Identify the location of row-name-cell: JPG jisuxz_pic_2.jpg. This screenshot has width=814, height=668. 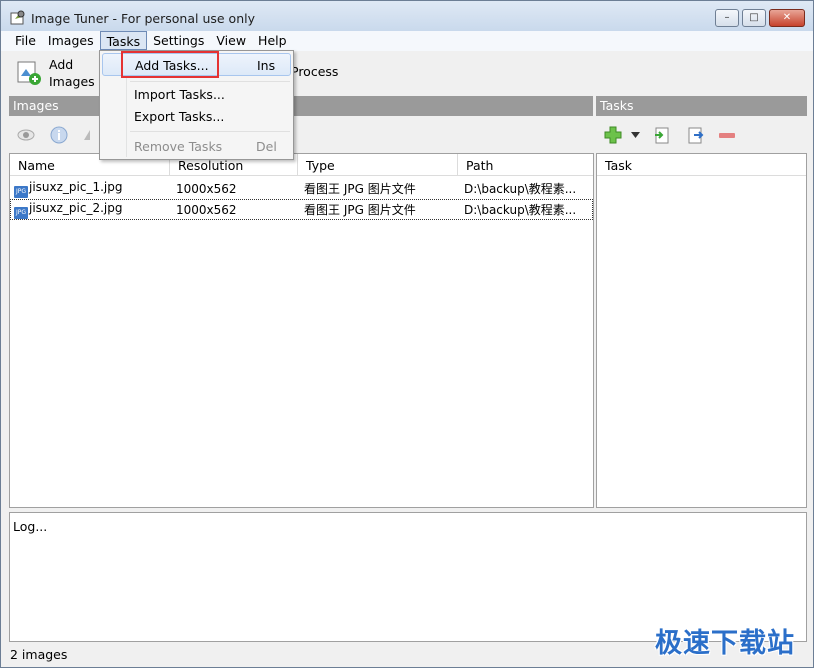
(90, 210).